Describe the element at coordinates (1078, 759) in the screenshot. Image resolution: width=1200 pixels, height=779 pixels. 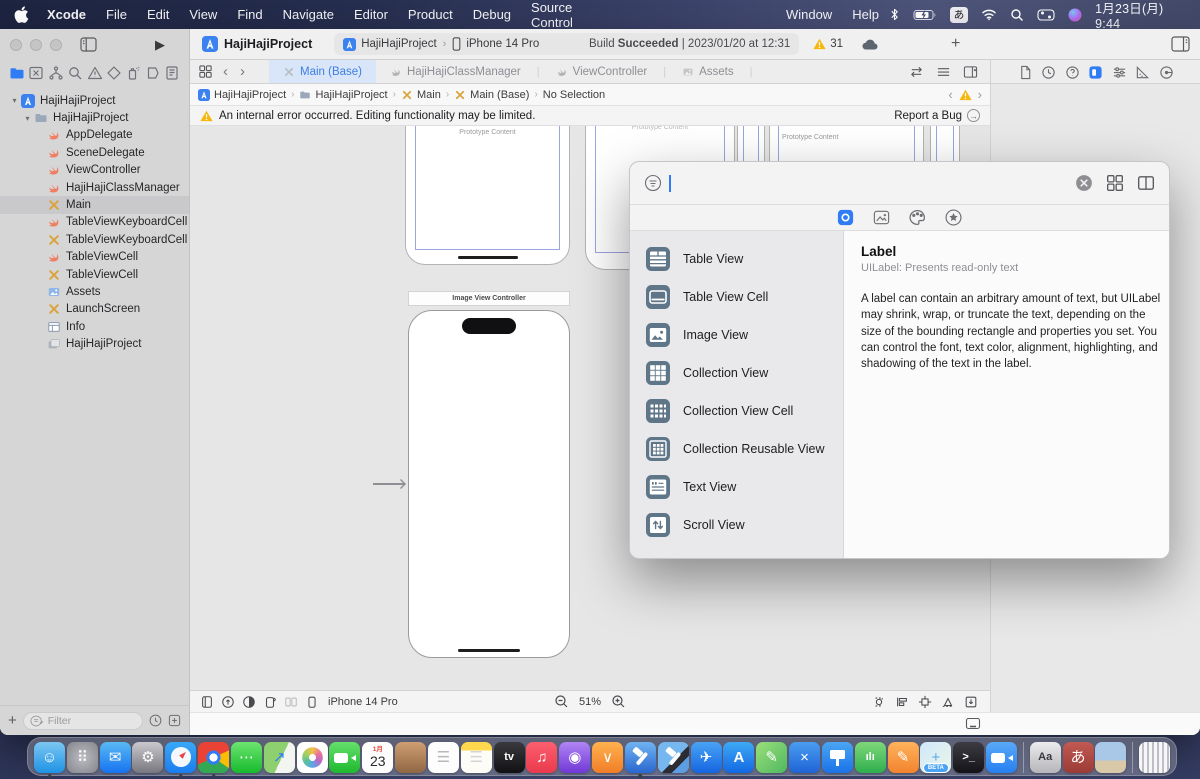
I see `dock-item-japanese-ime: あ` at that location.